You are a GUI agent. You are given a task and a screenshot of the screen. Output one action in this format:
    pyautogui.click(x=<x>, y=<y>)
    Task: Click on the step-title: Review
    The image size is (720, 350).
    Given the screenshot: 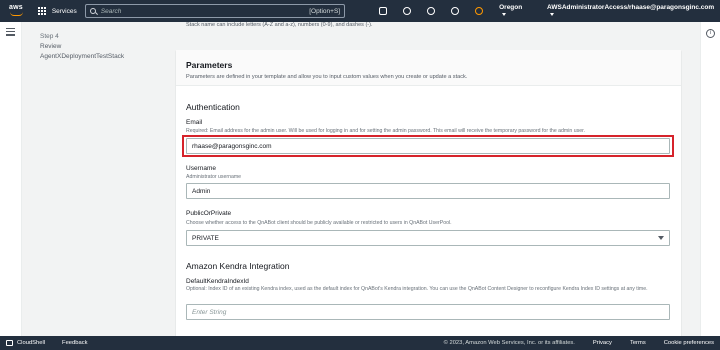 What is the action you would take?
    pyautogui.click(x=105, y=46)
    